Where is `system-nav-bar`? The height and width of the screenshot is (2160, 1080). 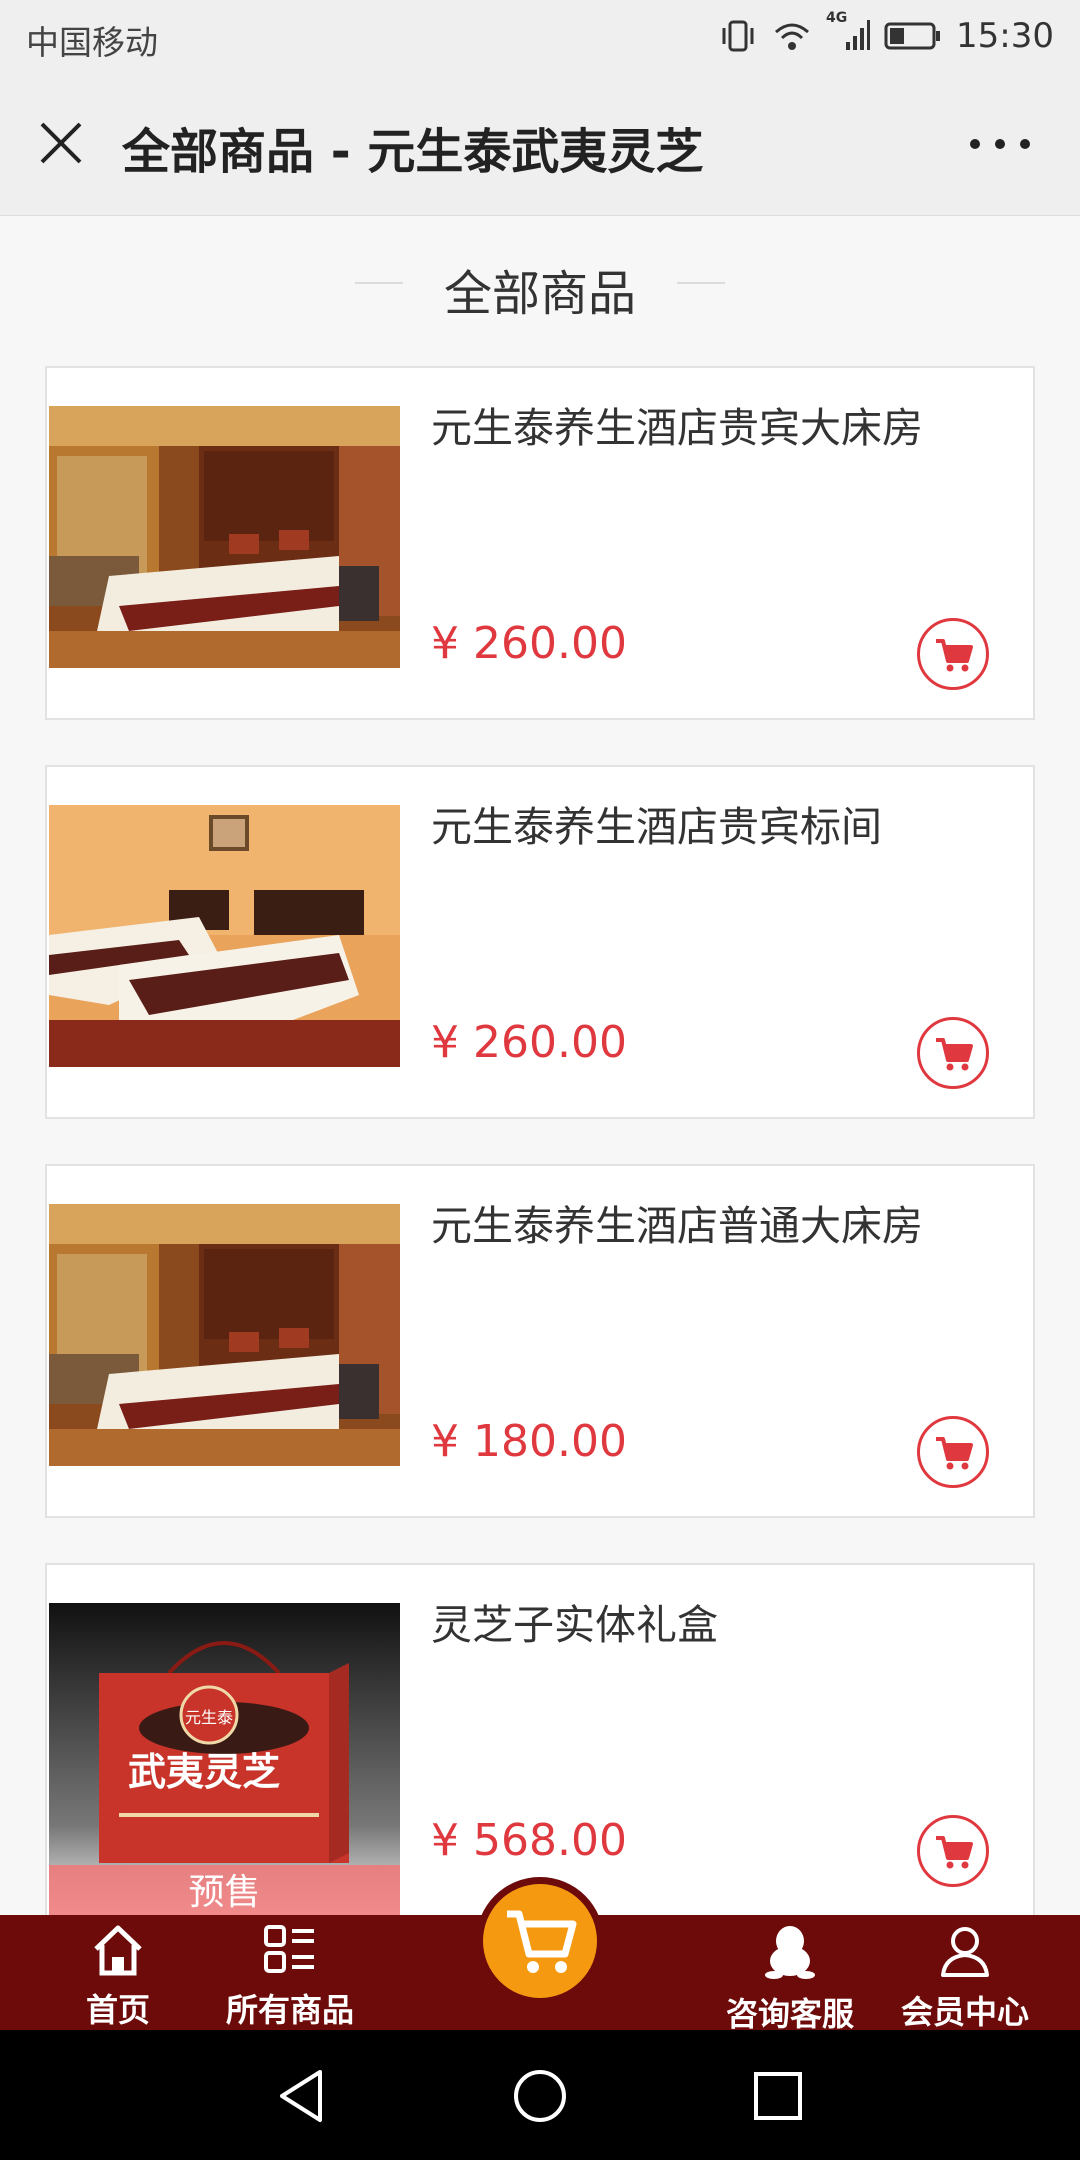 system-nav-bar is located at coordinates (540, 2095).